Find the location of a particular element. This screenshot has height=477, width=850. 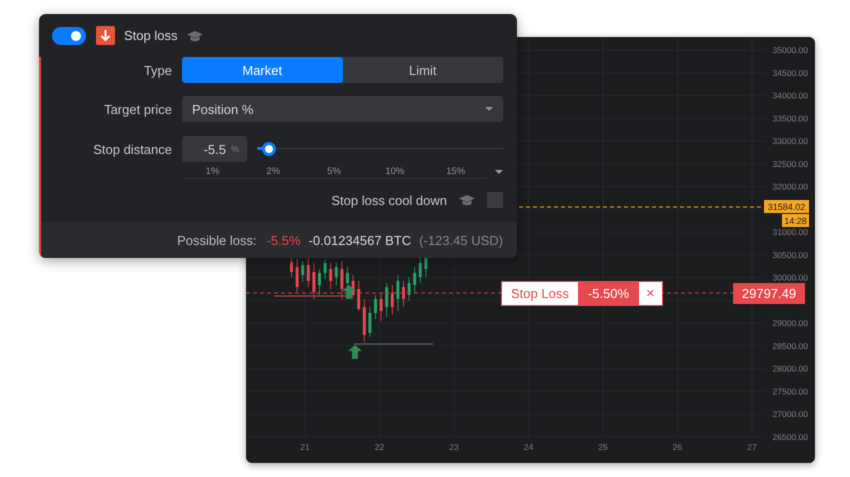

price-axis-label: 32500.00 is located at coordinates (790, 163).